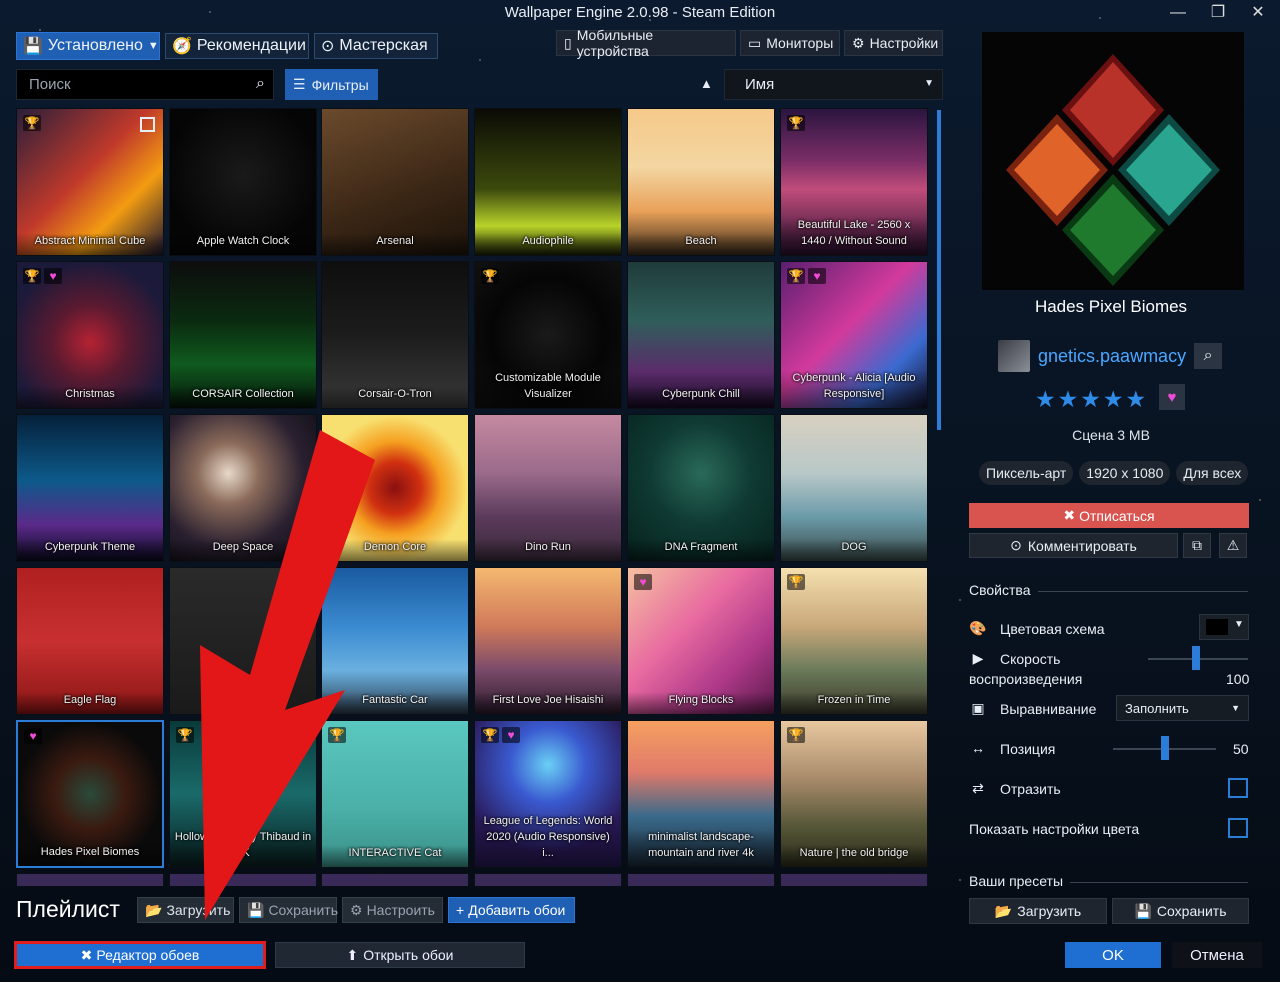 This screenshot has width=1280, height=982. What do you see at coordinates (1218, 14) in the screenshot?
I see `restore-icon: ❐` at bounding box center [1218, 14].